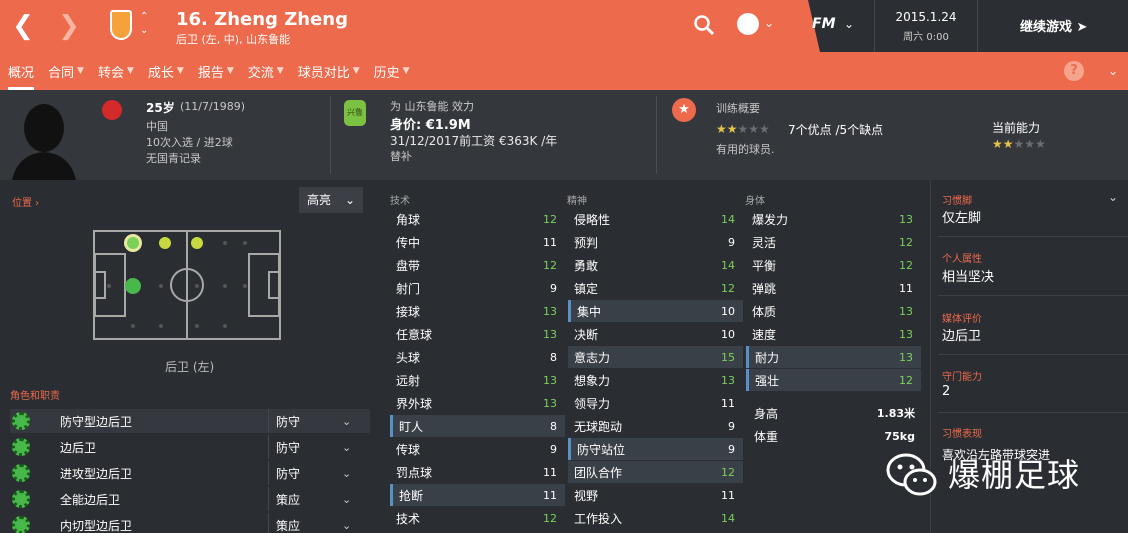 The height and width of the screenshot is (533, 1128). What do you see at coordinates (655, 357) in the screenshot?
I see `attribute-row: 意志力 15` at bounding box center [655, 357].